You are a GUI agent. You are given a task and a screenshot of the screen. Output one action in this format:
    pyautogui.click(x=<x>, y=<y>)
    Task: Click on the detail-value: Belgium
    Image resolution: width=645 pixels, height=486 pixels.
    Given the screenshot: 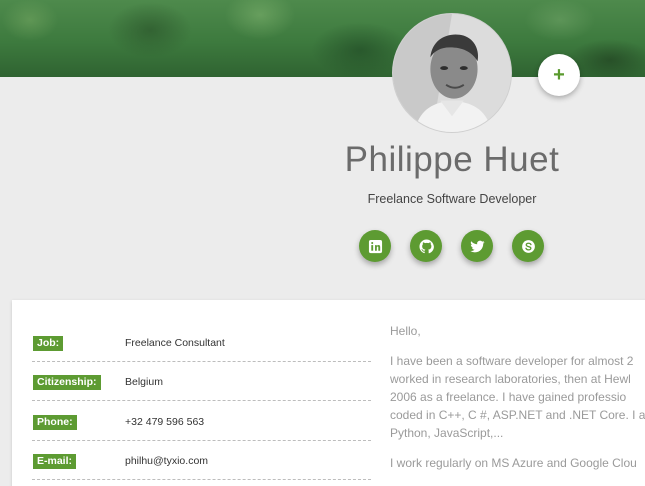 What is the action you would take?
    pyautogui.click(x=144, y=382)
    